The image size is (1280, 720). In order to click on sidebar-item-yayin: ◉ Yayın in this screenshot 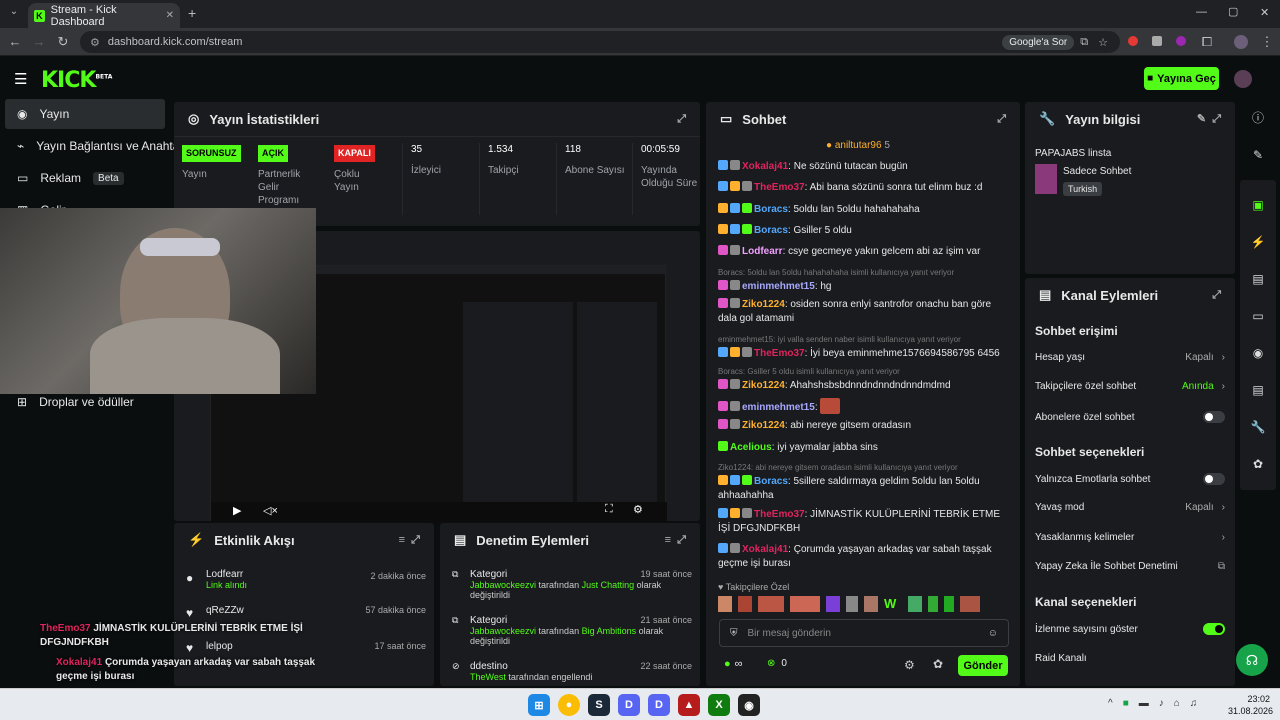, I will do `click(85, 114)`.